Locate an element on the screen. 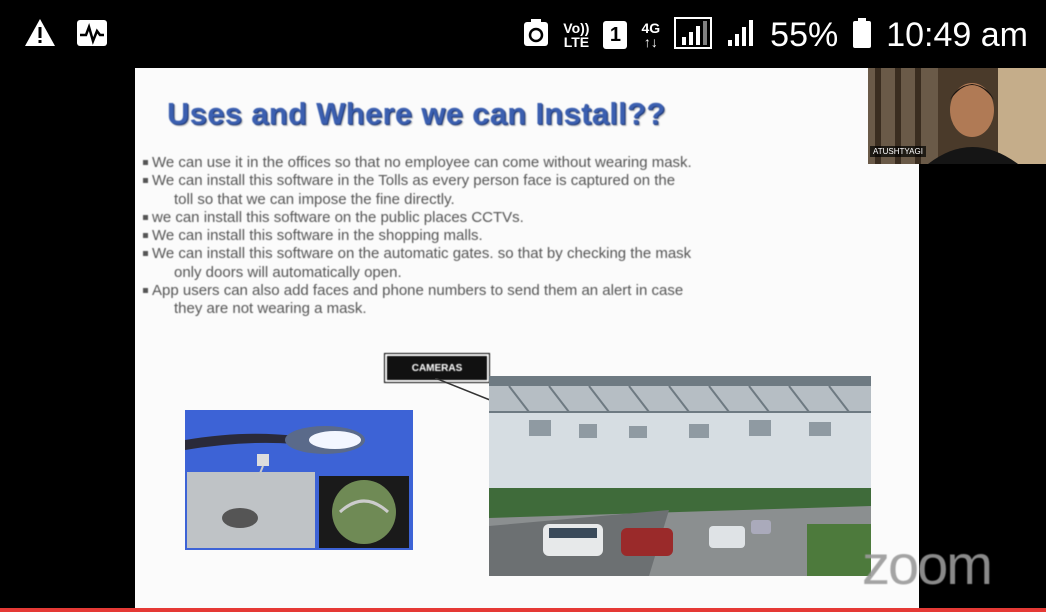  street-lamp-camera-image is located at coordinates (299, 480).